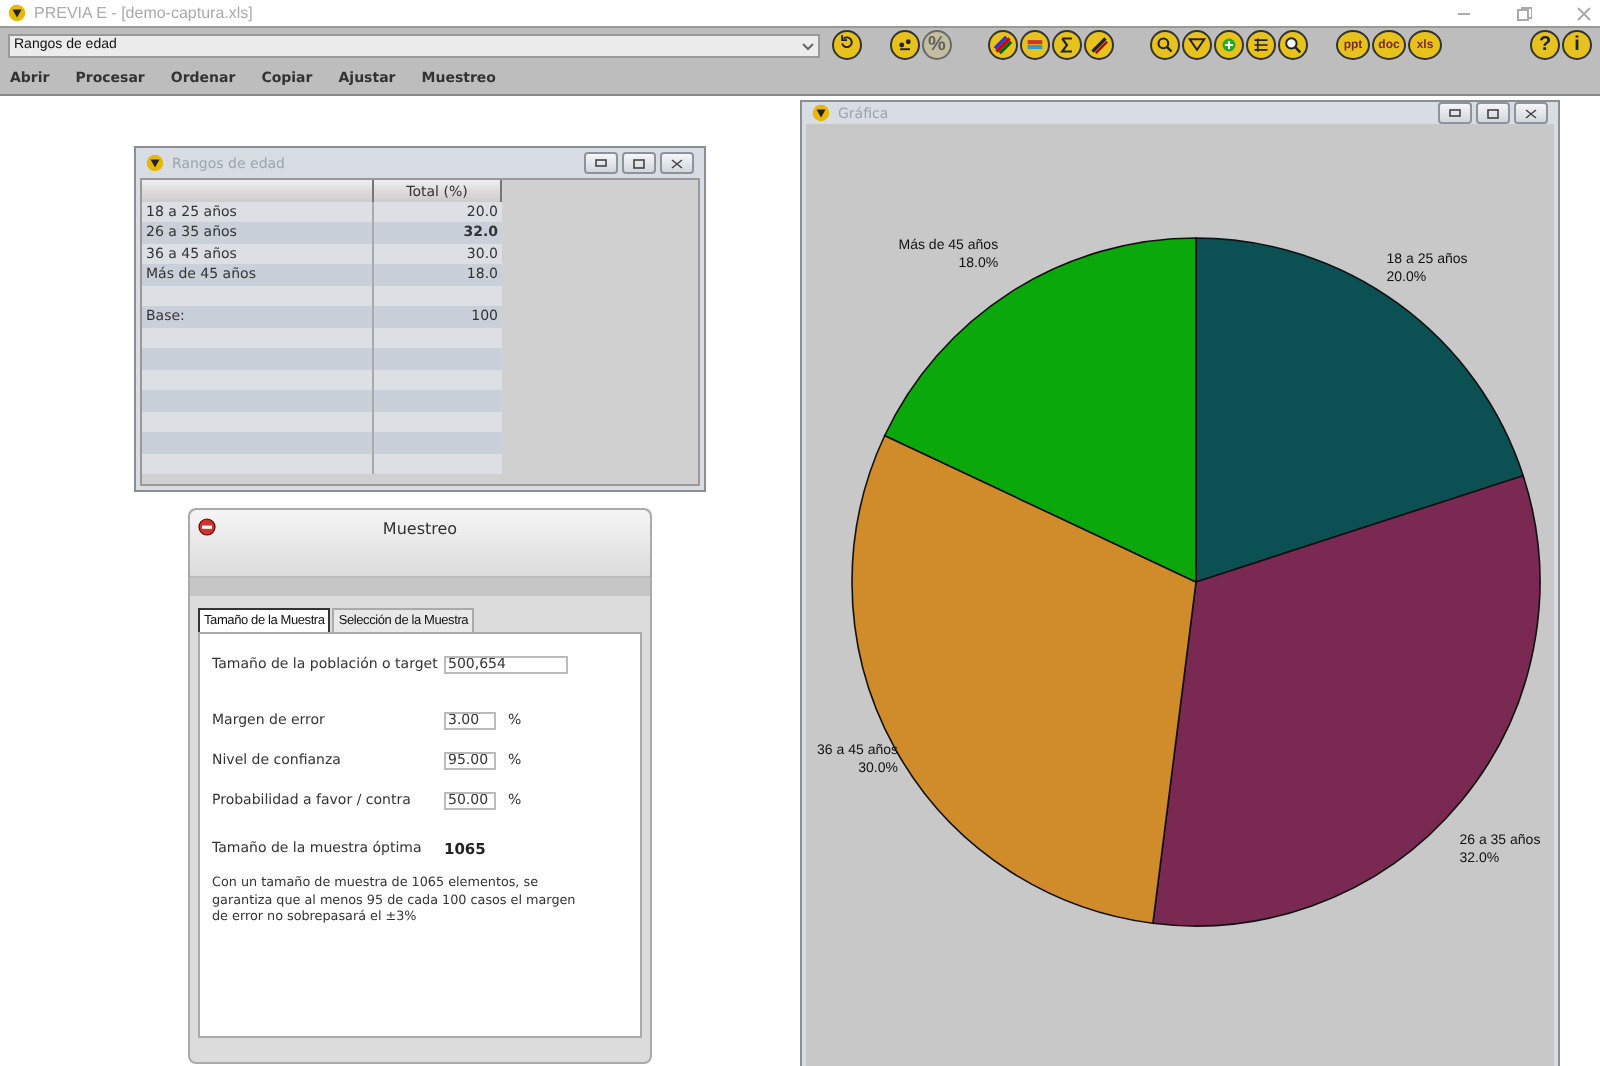 This screenshot has height=1066, width=1600. What do you see at coordinates (1229, 45) in the screenshot?
I see `add-button` at bounding box center [1229, 45].